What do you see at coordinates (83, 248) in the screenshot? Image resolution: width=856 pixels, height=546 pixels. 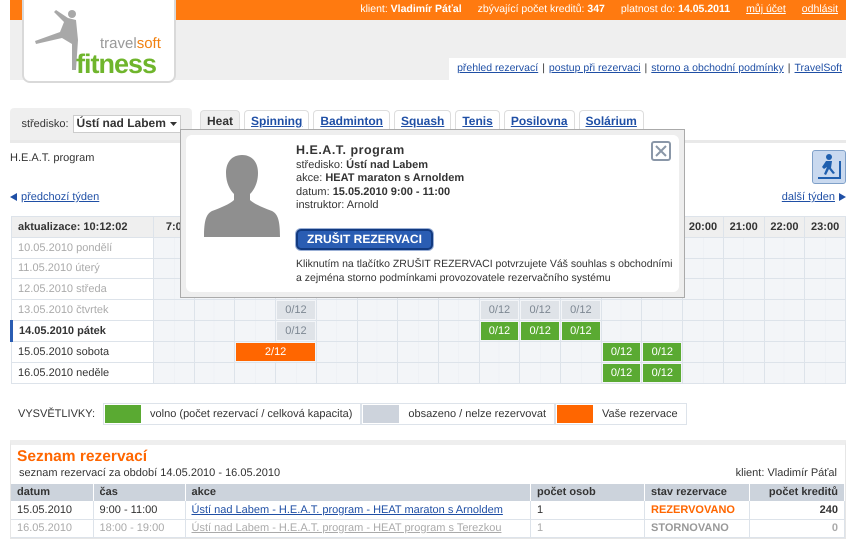 I see `day-label: 10.05.2010 pondělí` at bounding box center [83, 248].